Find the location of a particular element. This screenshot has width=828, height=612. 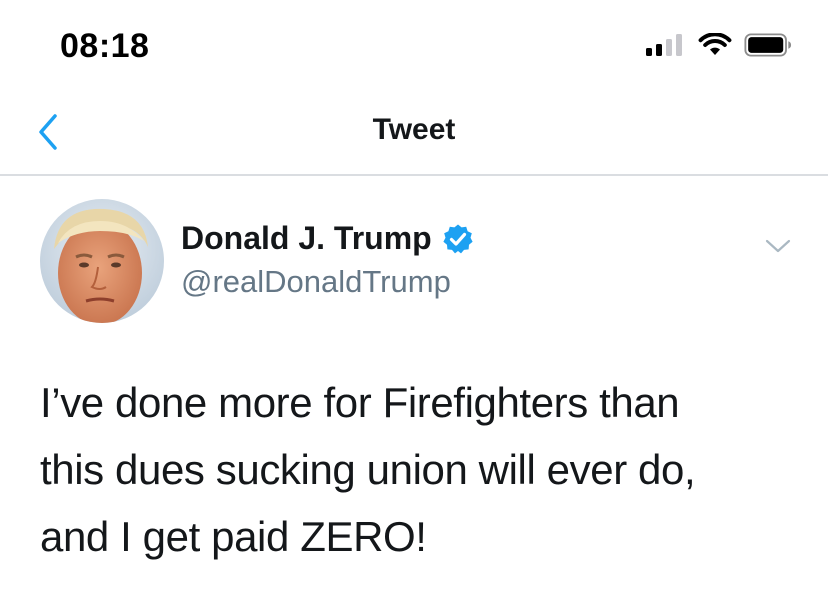

tweet-text-line: I’ve done more for Firefighters than is located at coordinates (360, 402).